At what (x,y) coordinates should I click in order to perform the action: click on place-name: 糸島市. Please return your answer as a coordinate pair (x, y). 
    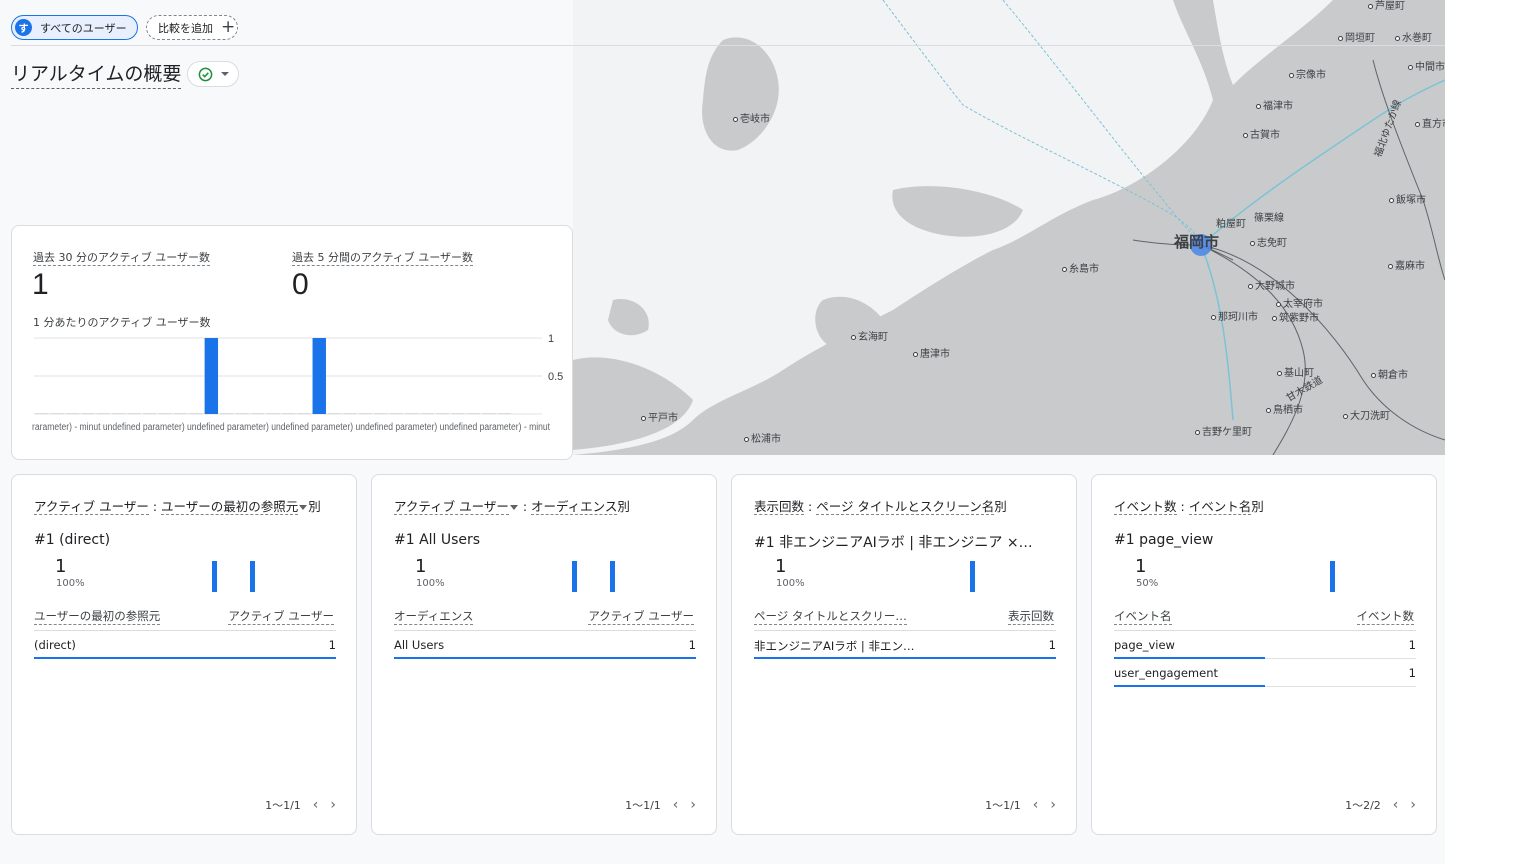
    Looking at the image, I should click on (1084, 269).